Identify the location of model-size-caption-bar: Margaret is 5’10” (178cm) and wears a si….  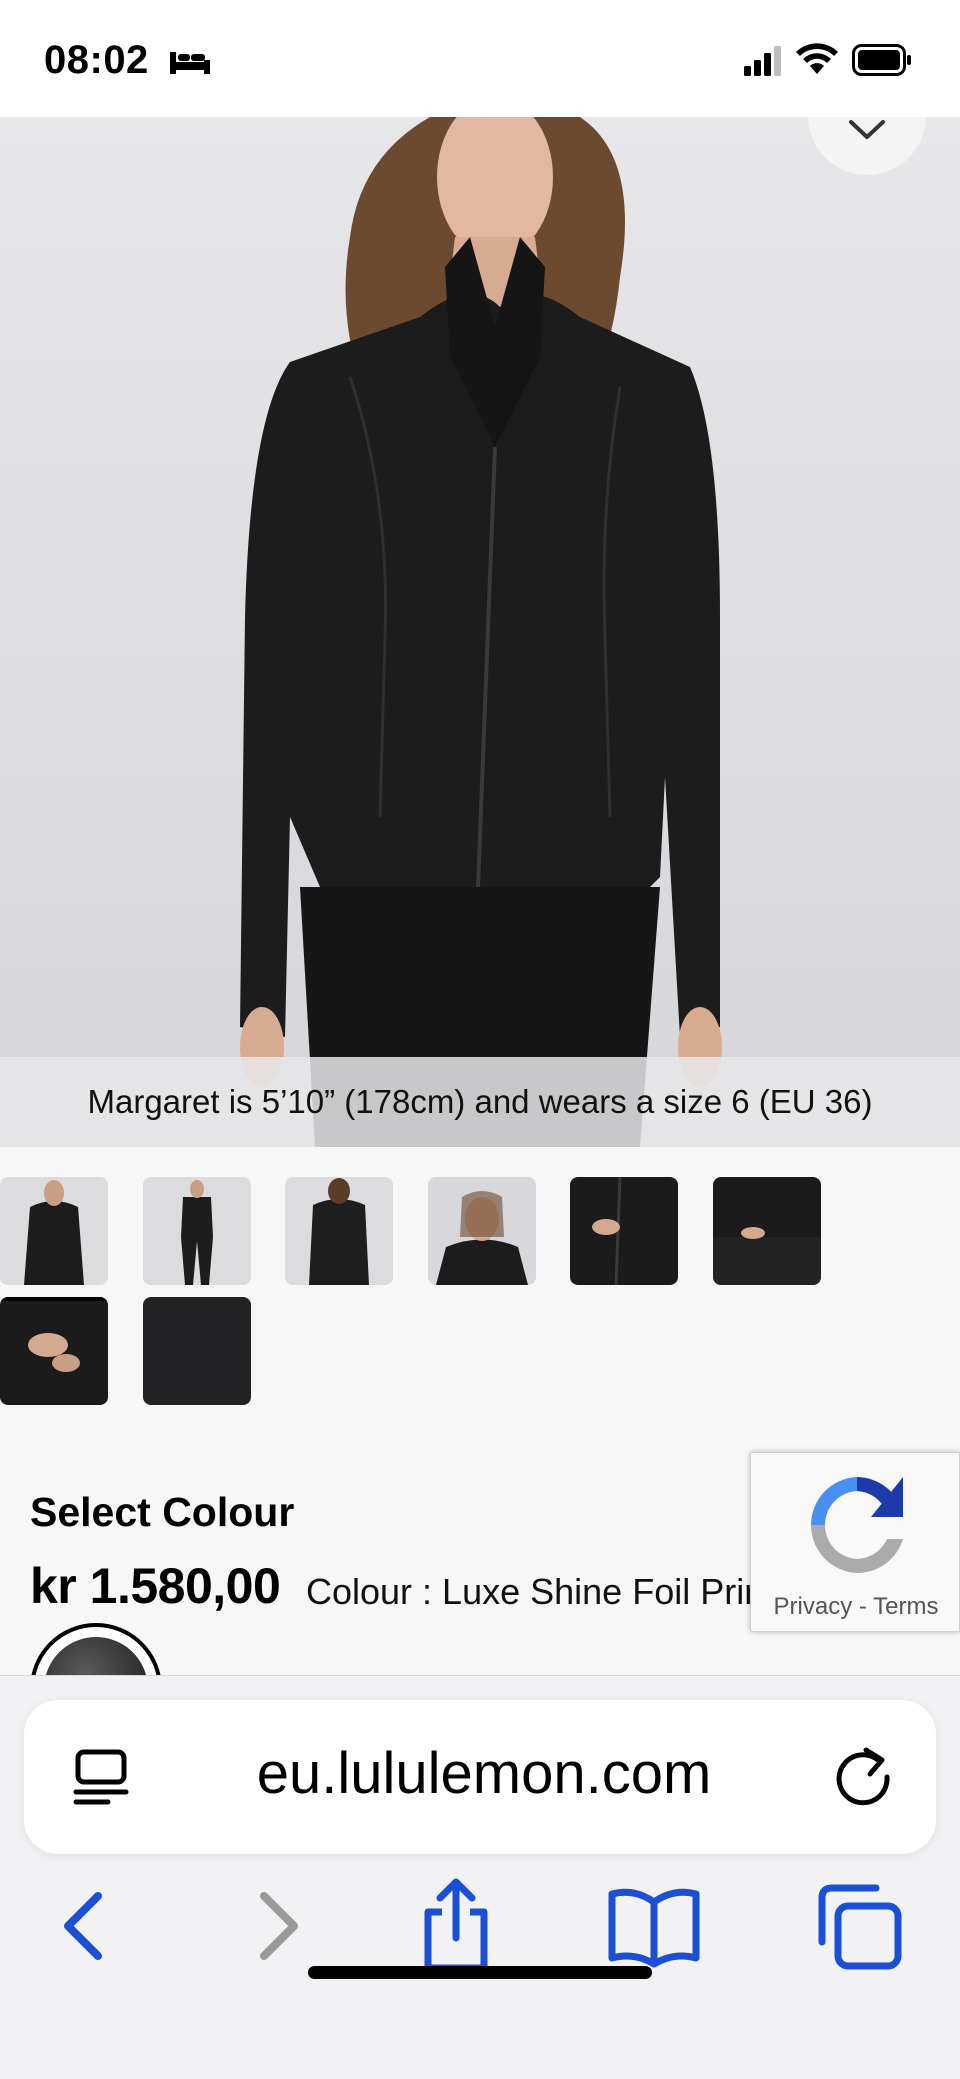
(480, 1102).